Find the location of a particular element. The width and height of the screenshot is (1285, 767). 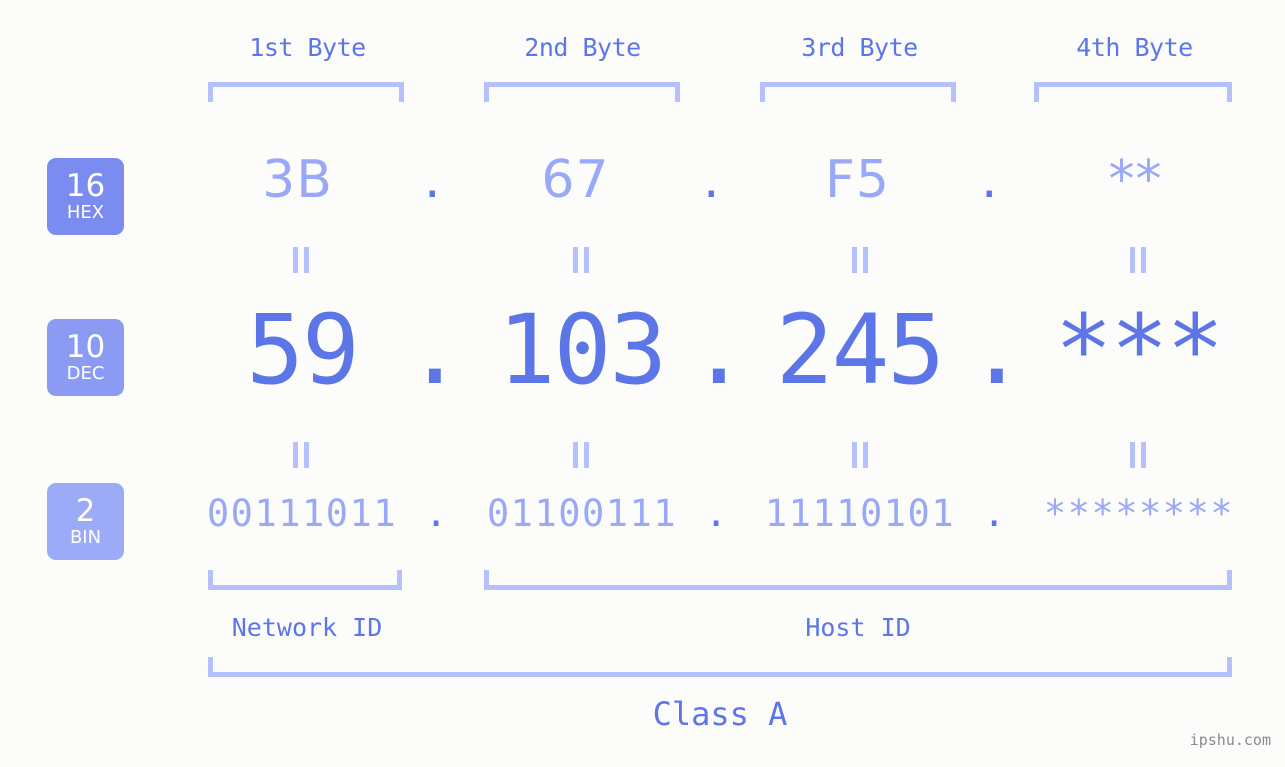

class-label: Class A is located at coordinates (720, 714).